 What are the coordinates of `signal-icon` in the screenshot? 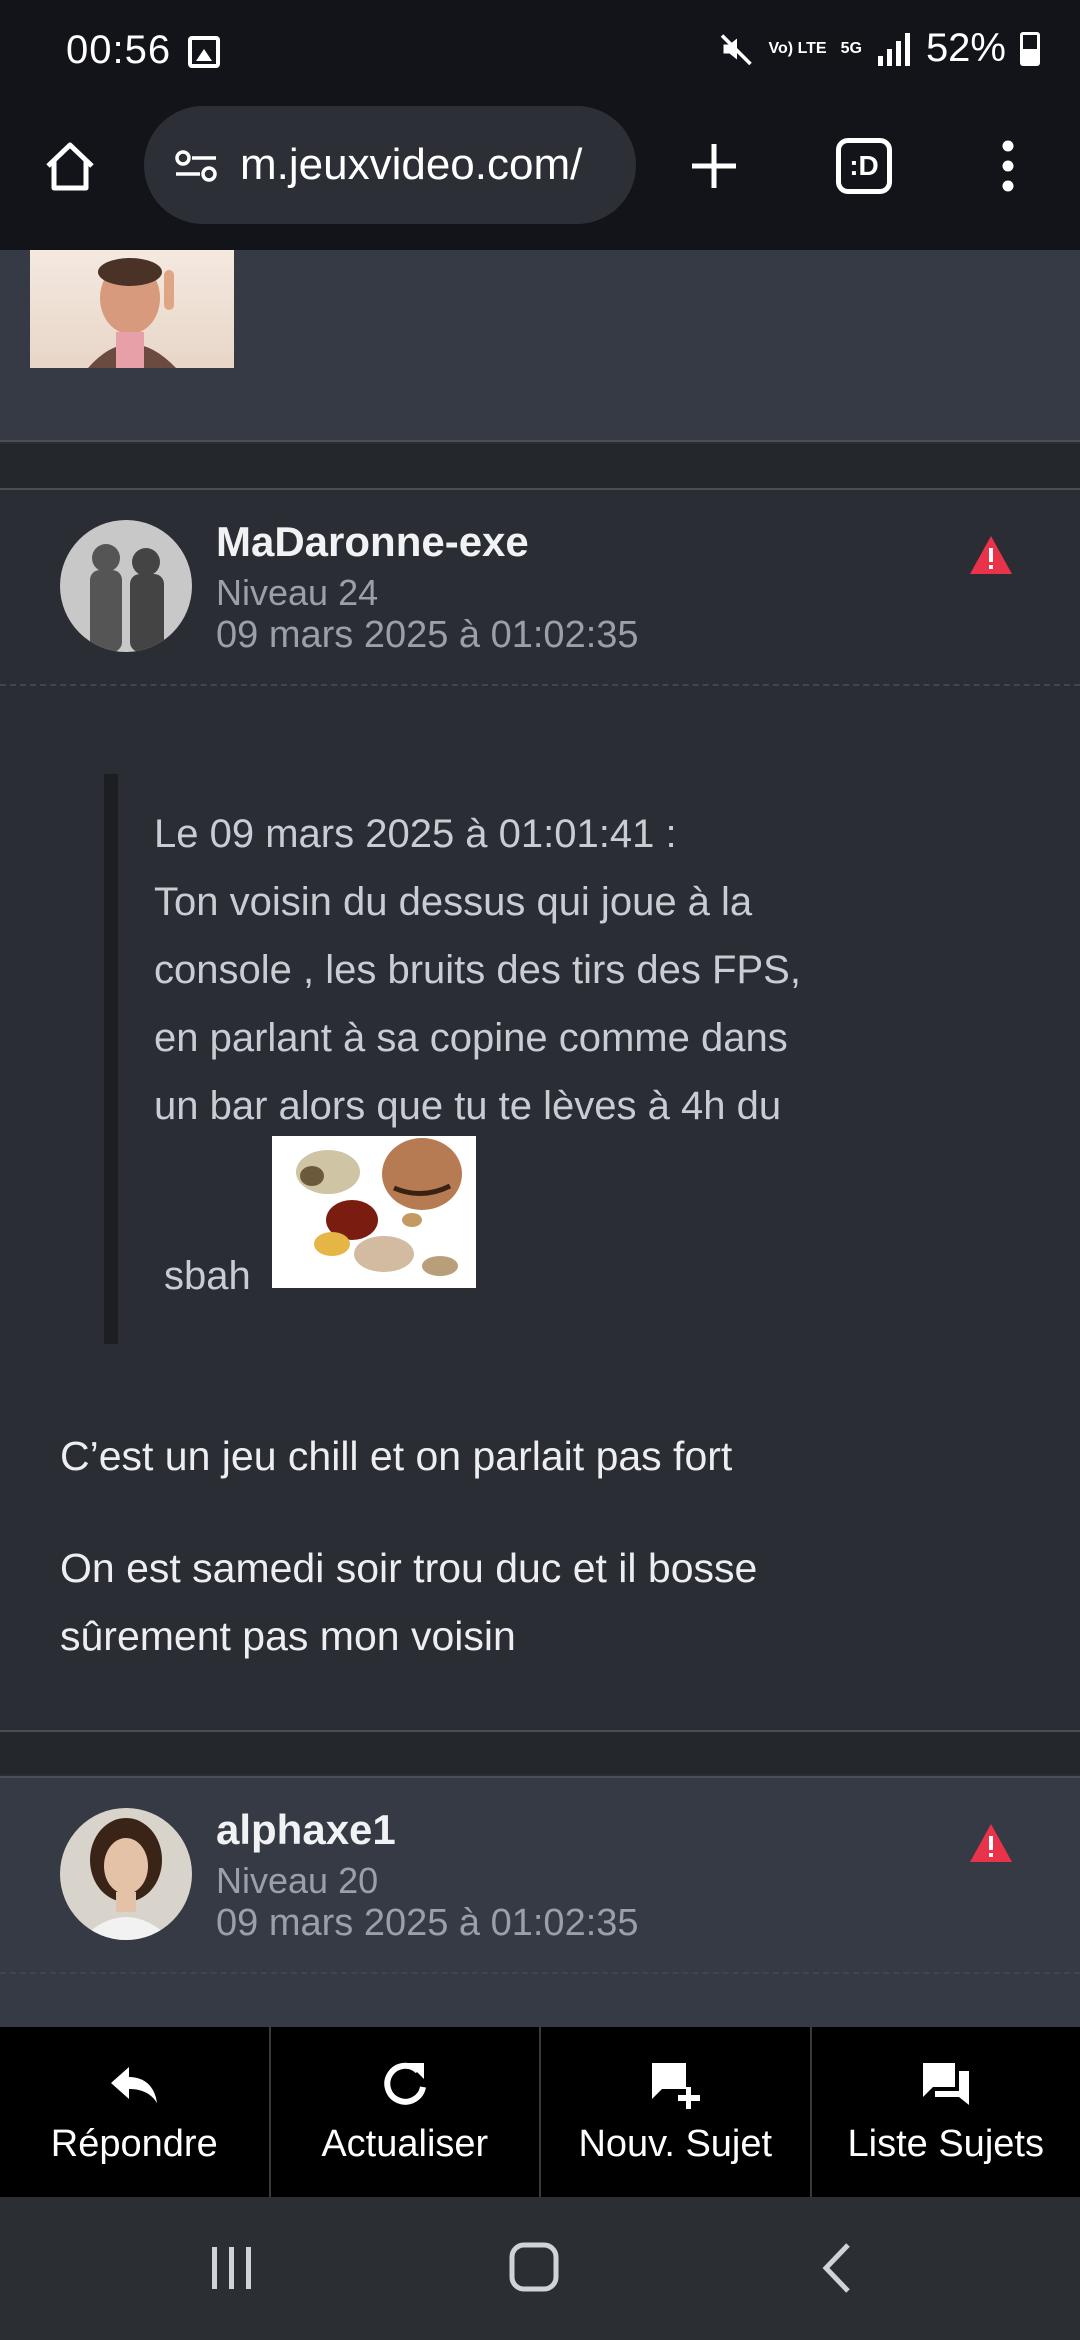 It's located at (893, 49).